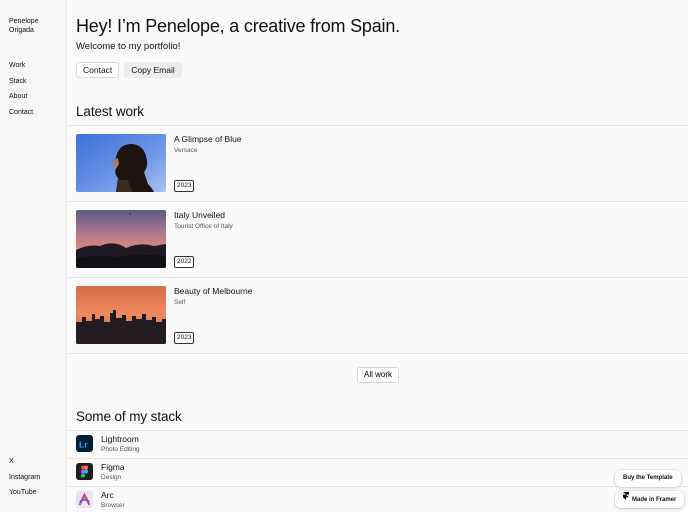  I want to click on stack-item: Lr Lightroom Photo Editing, so click(378, 444).